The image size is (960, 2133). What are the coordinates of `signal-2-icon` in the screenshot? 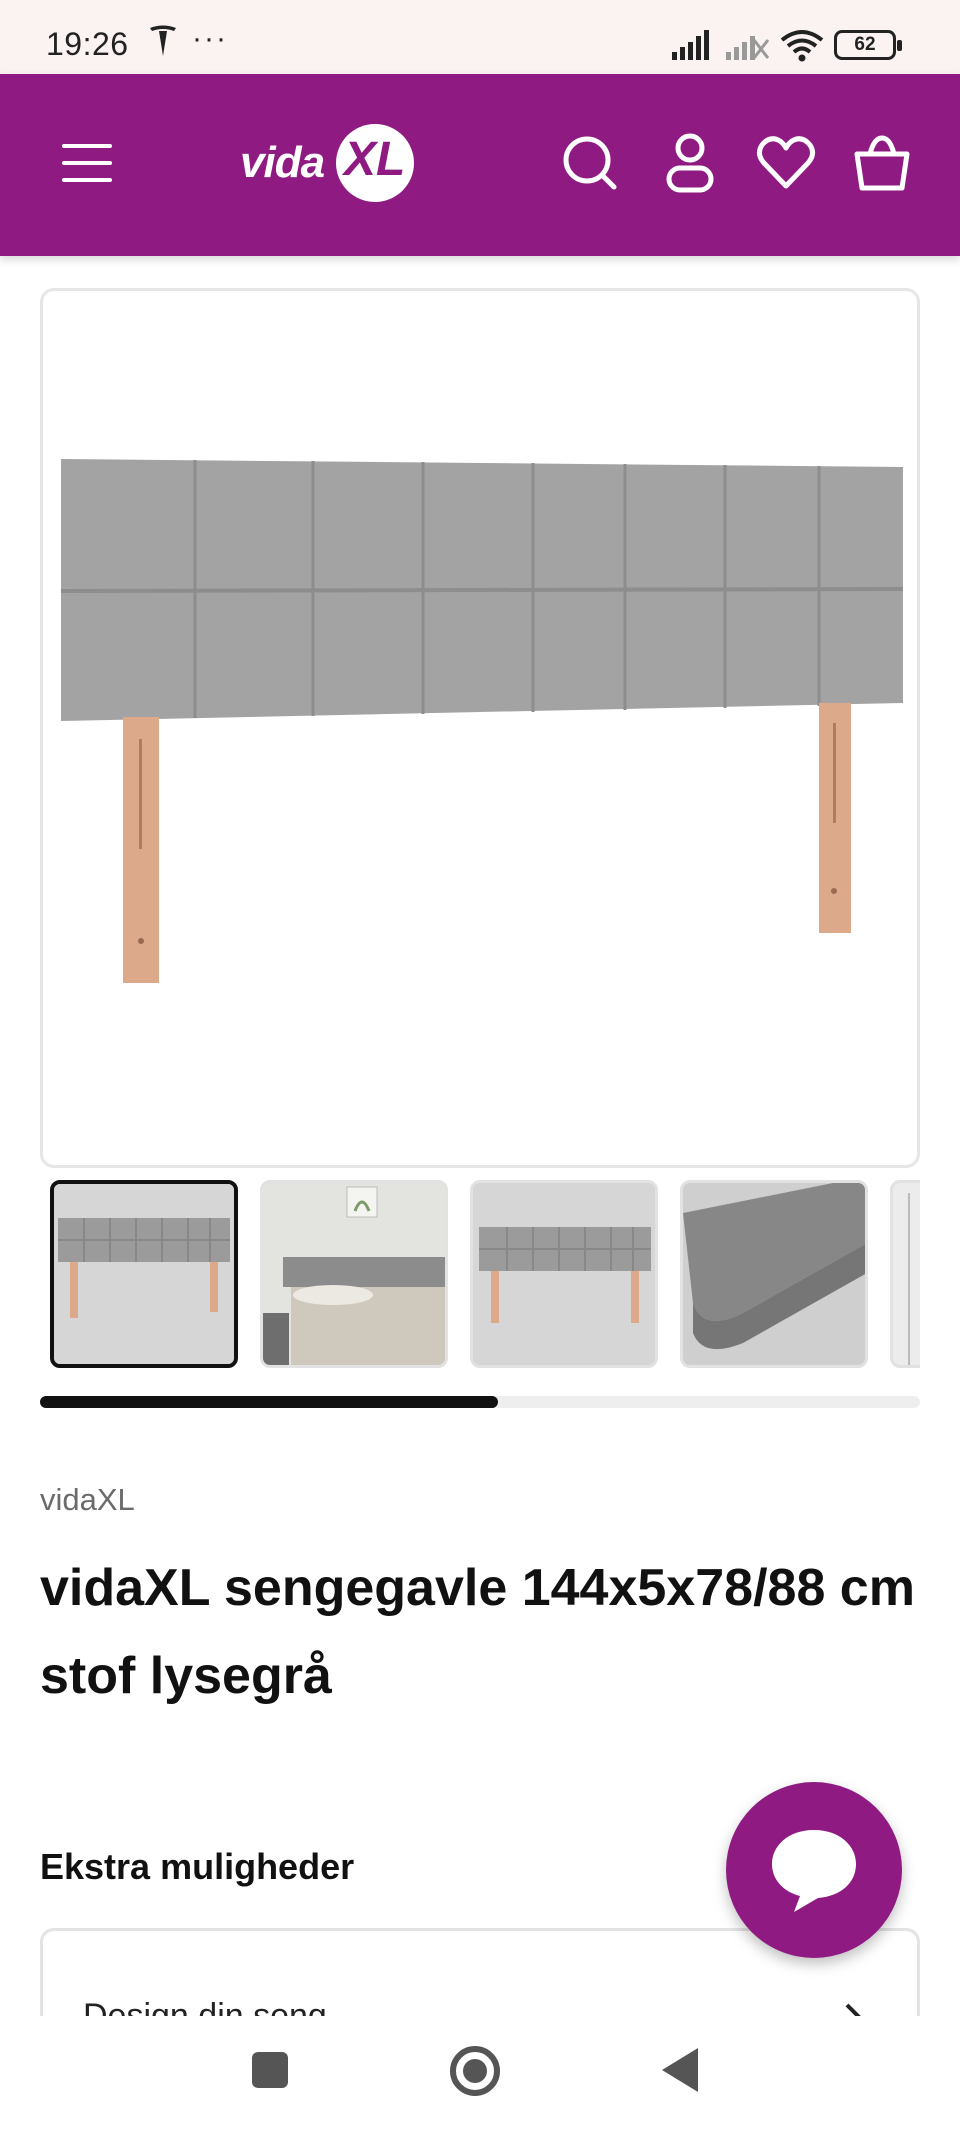 It's located at (748, 48).